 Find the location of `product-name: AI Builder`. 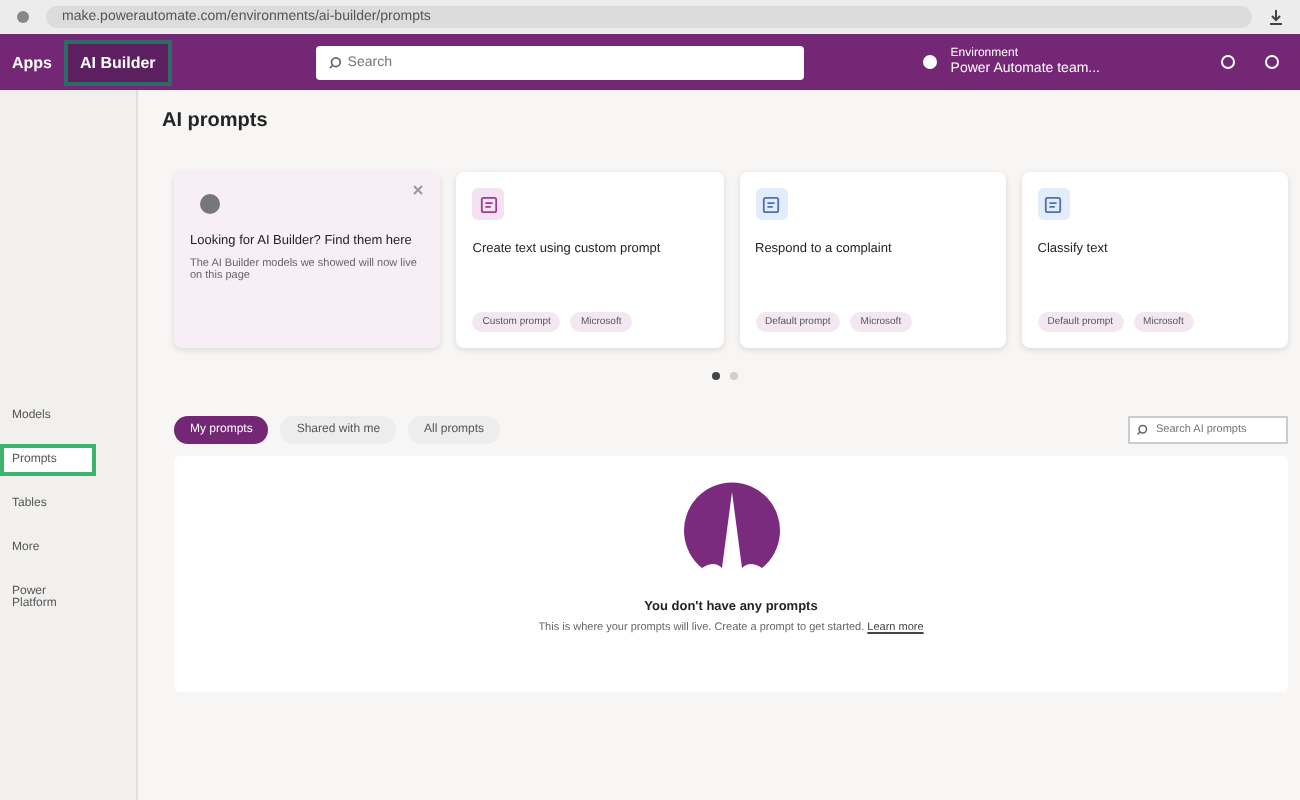

product-name: AI Builder is located at coordinates (118, 62).